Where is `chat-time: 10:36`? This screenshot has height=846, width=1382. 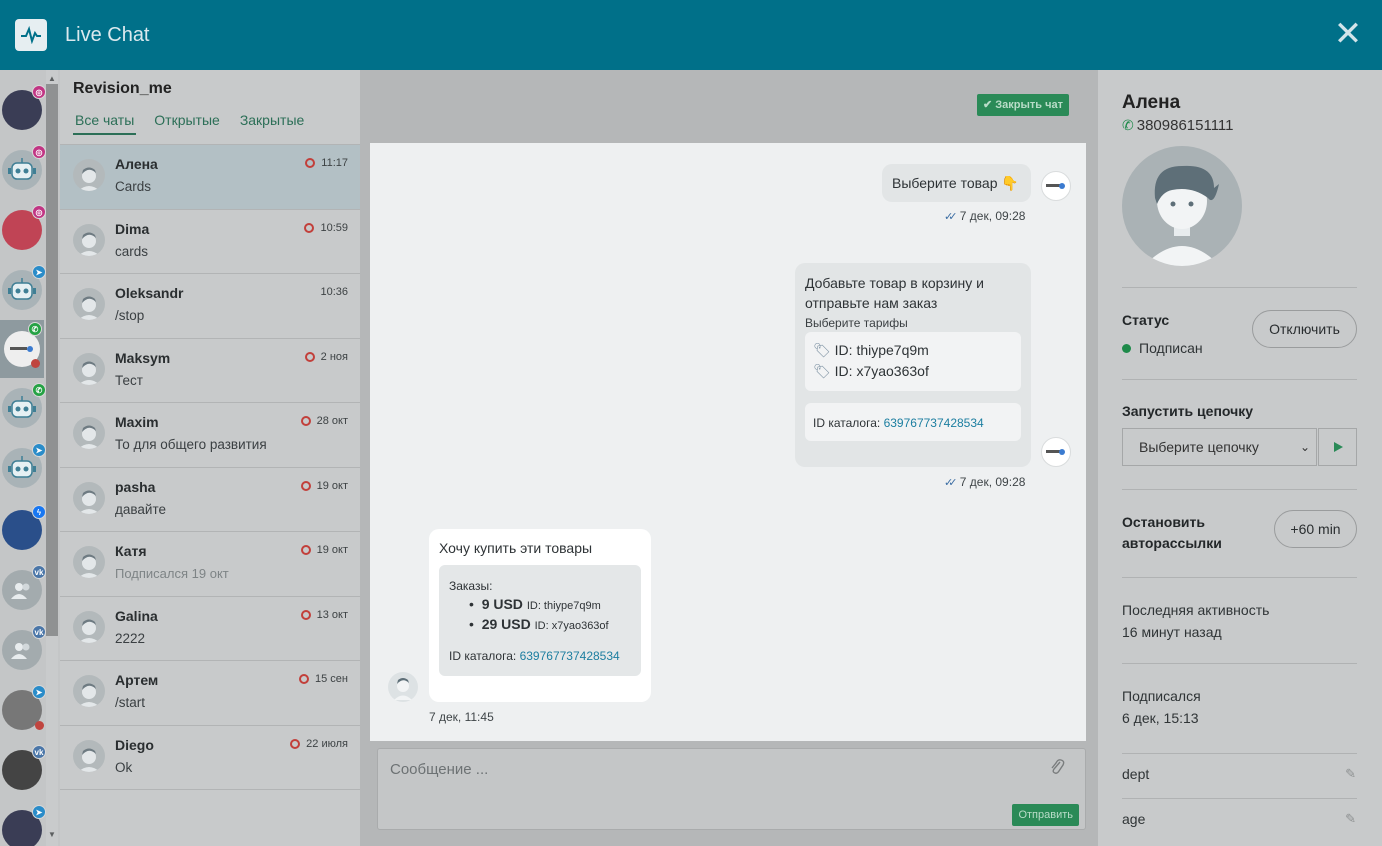 chat-time: 10:36 is located at coordinates (334, 292).